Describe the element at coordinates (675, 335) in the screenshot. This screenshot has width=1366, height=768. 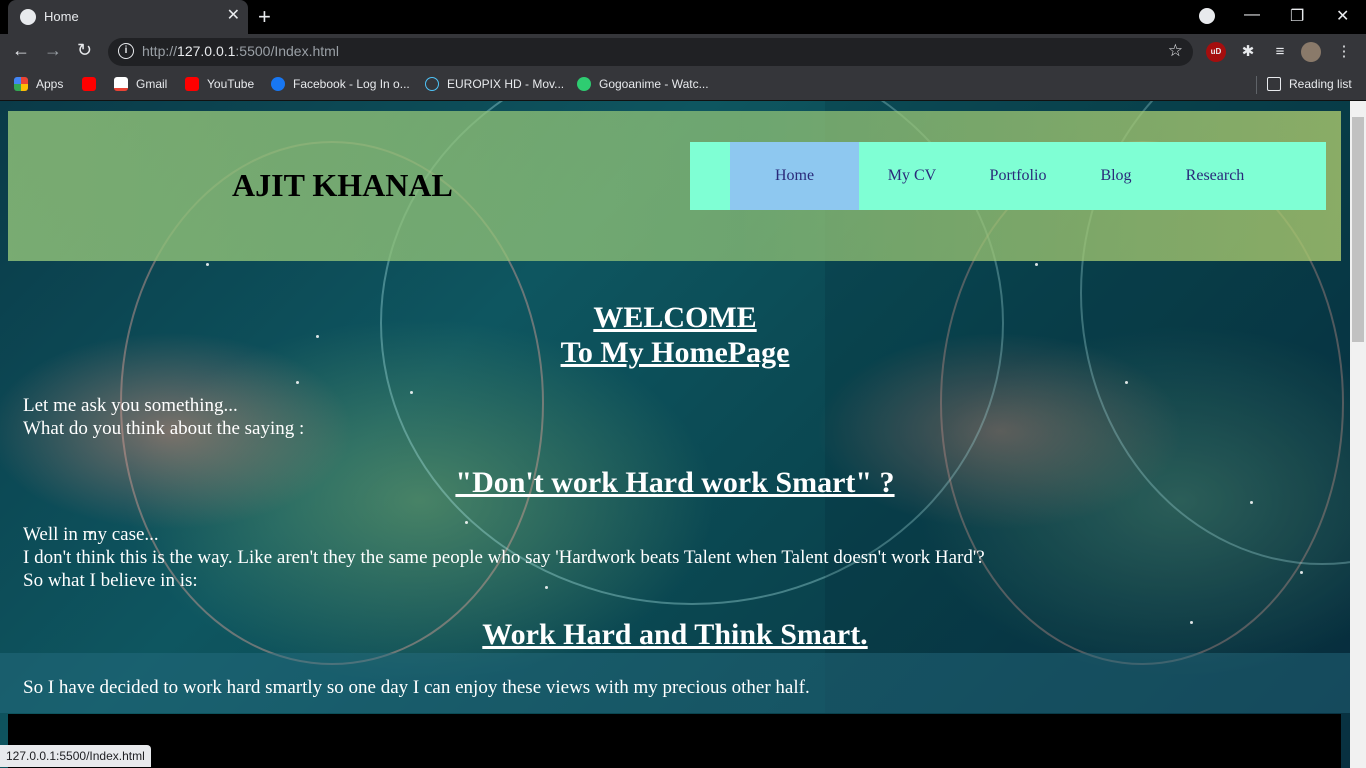
I see `welcome-heading: WELCOME To My HomePage` at that location.